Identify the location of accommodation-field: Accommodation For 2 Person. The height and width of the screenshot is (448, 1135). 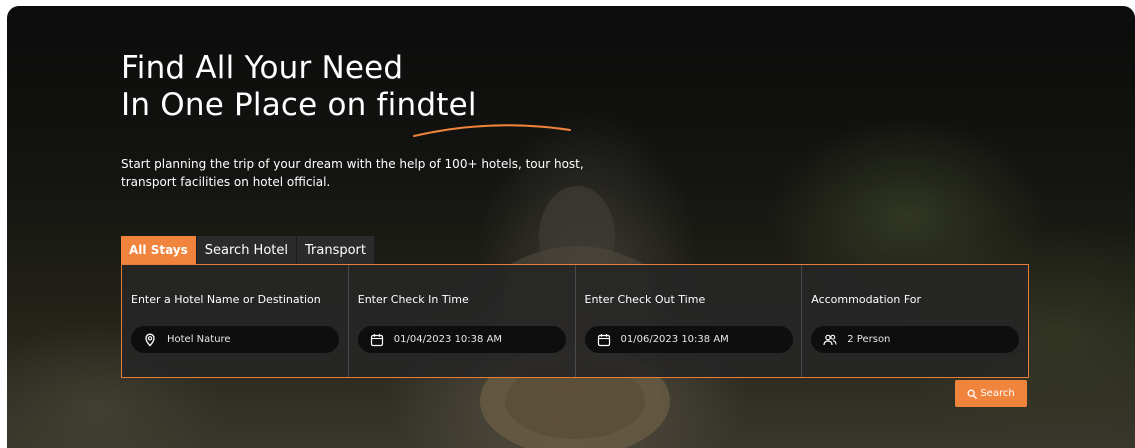
(915, 321).